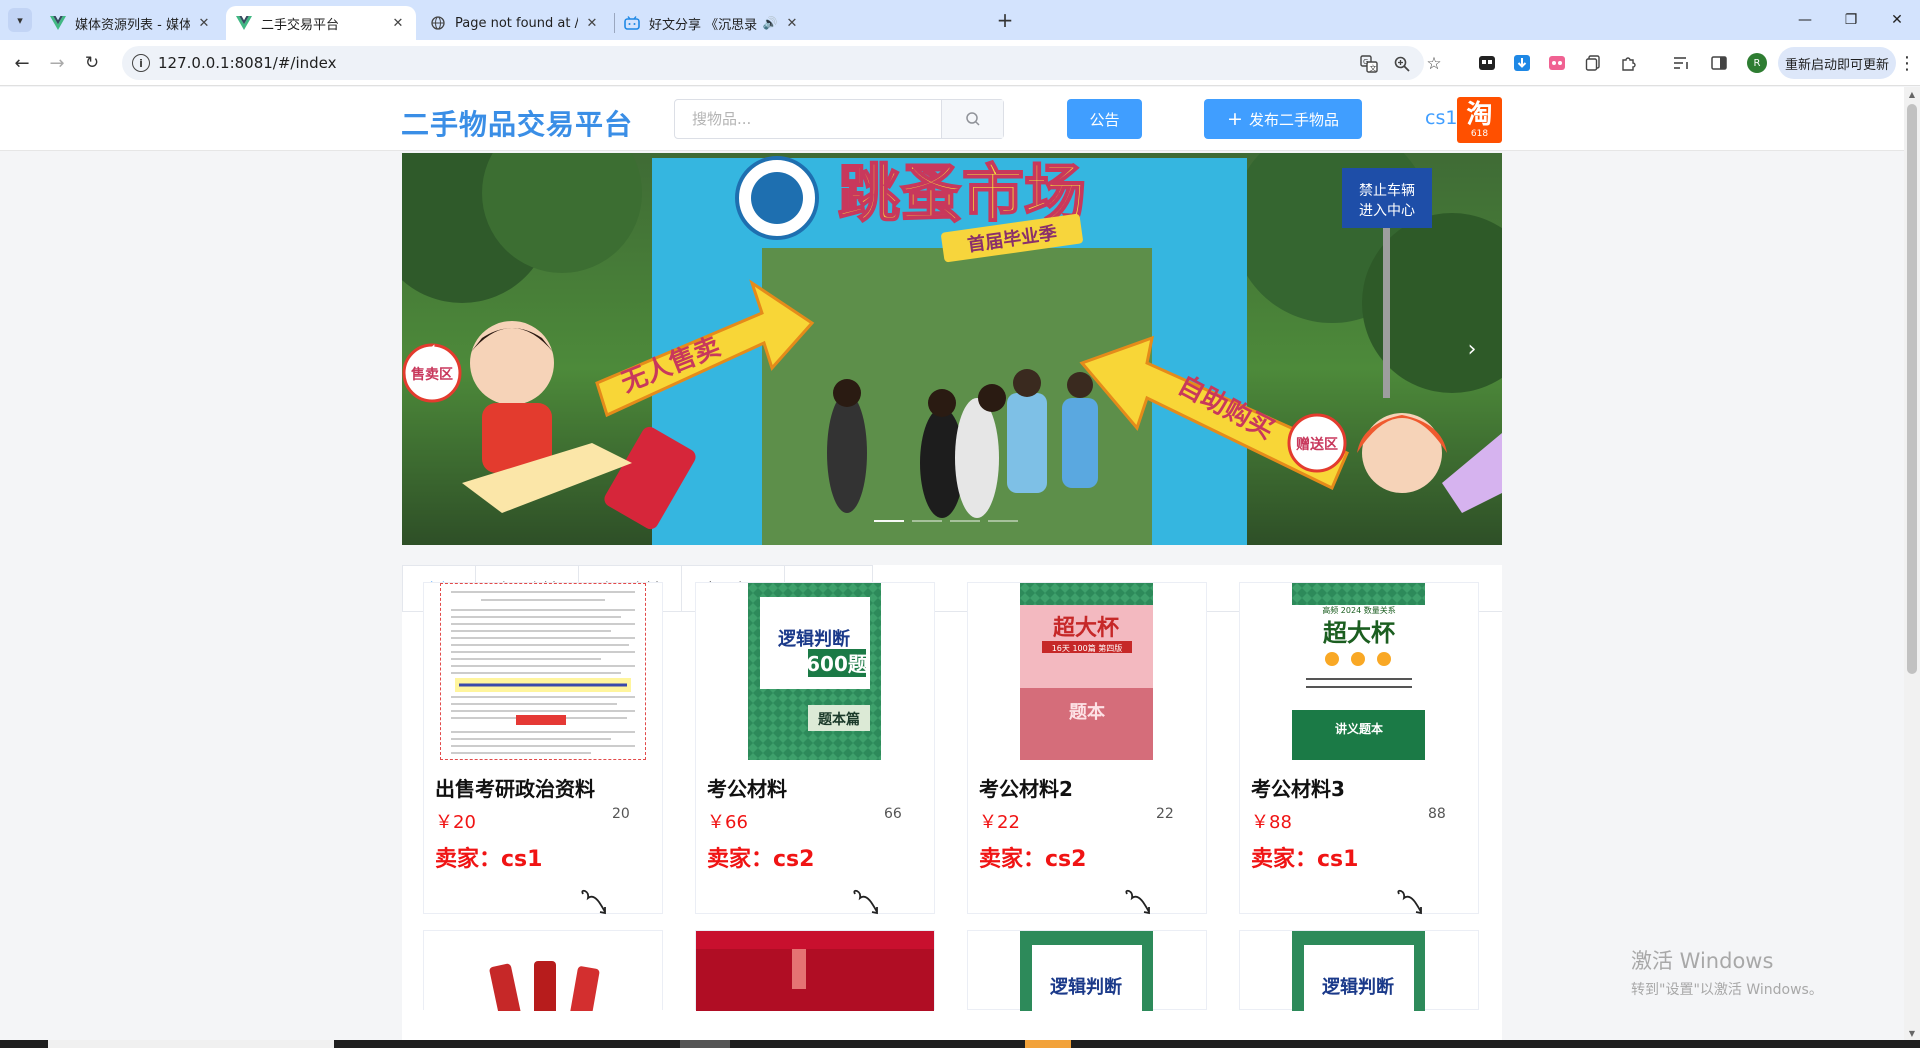  What do you see at coordinates (1851, 20) in the screenshot?
I see `restore-icon: ❐` at bounding box center [1851, 20].